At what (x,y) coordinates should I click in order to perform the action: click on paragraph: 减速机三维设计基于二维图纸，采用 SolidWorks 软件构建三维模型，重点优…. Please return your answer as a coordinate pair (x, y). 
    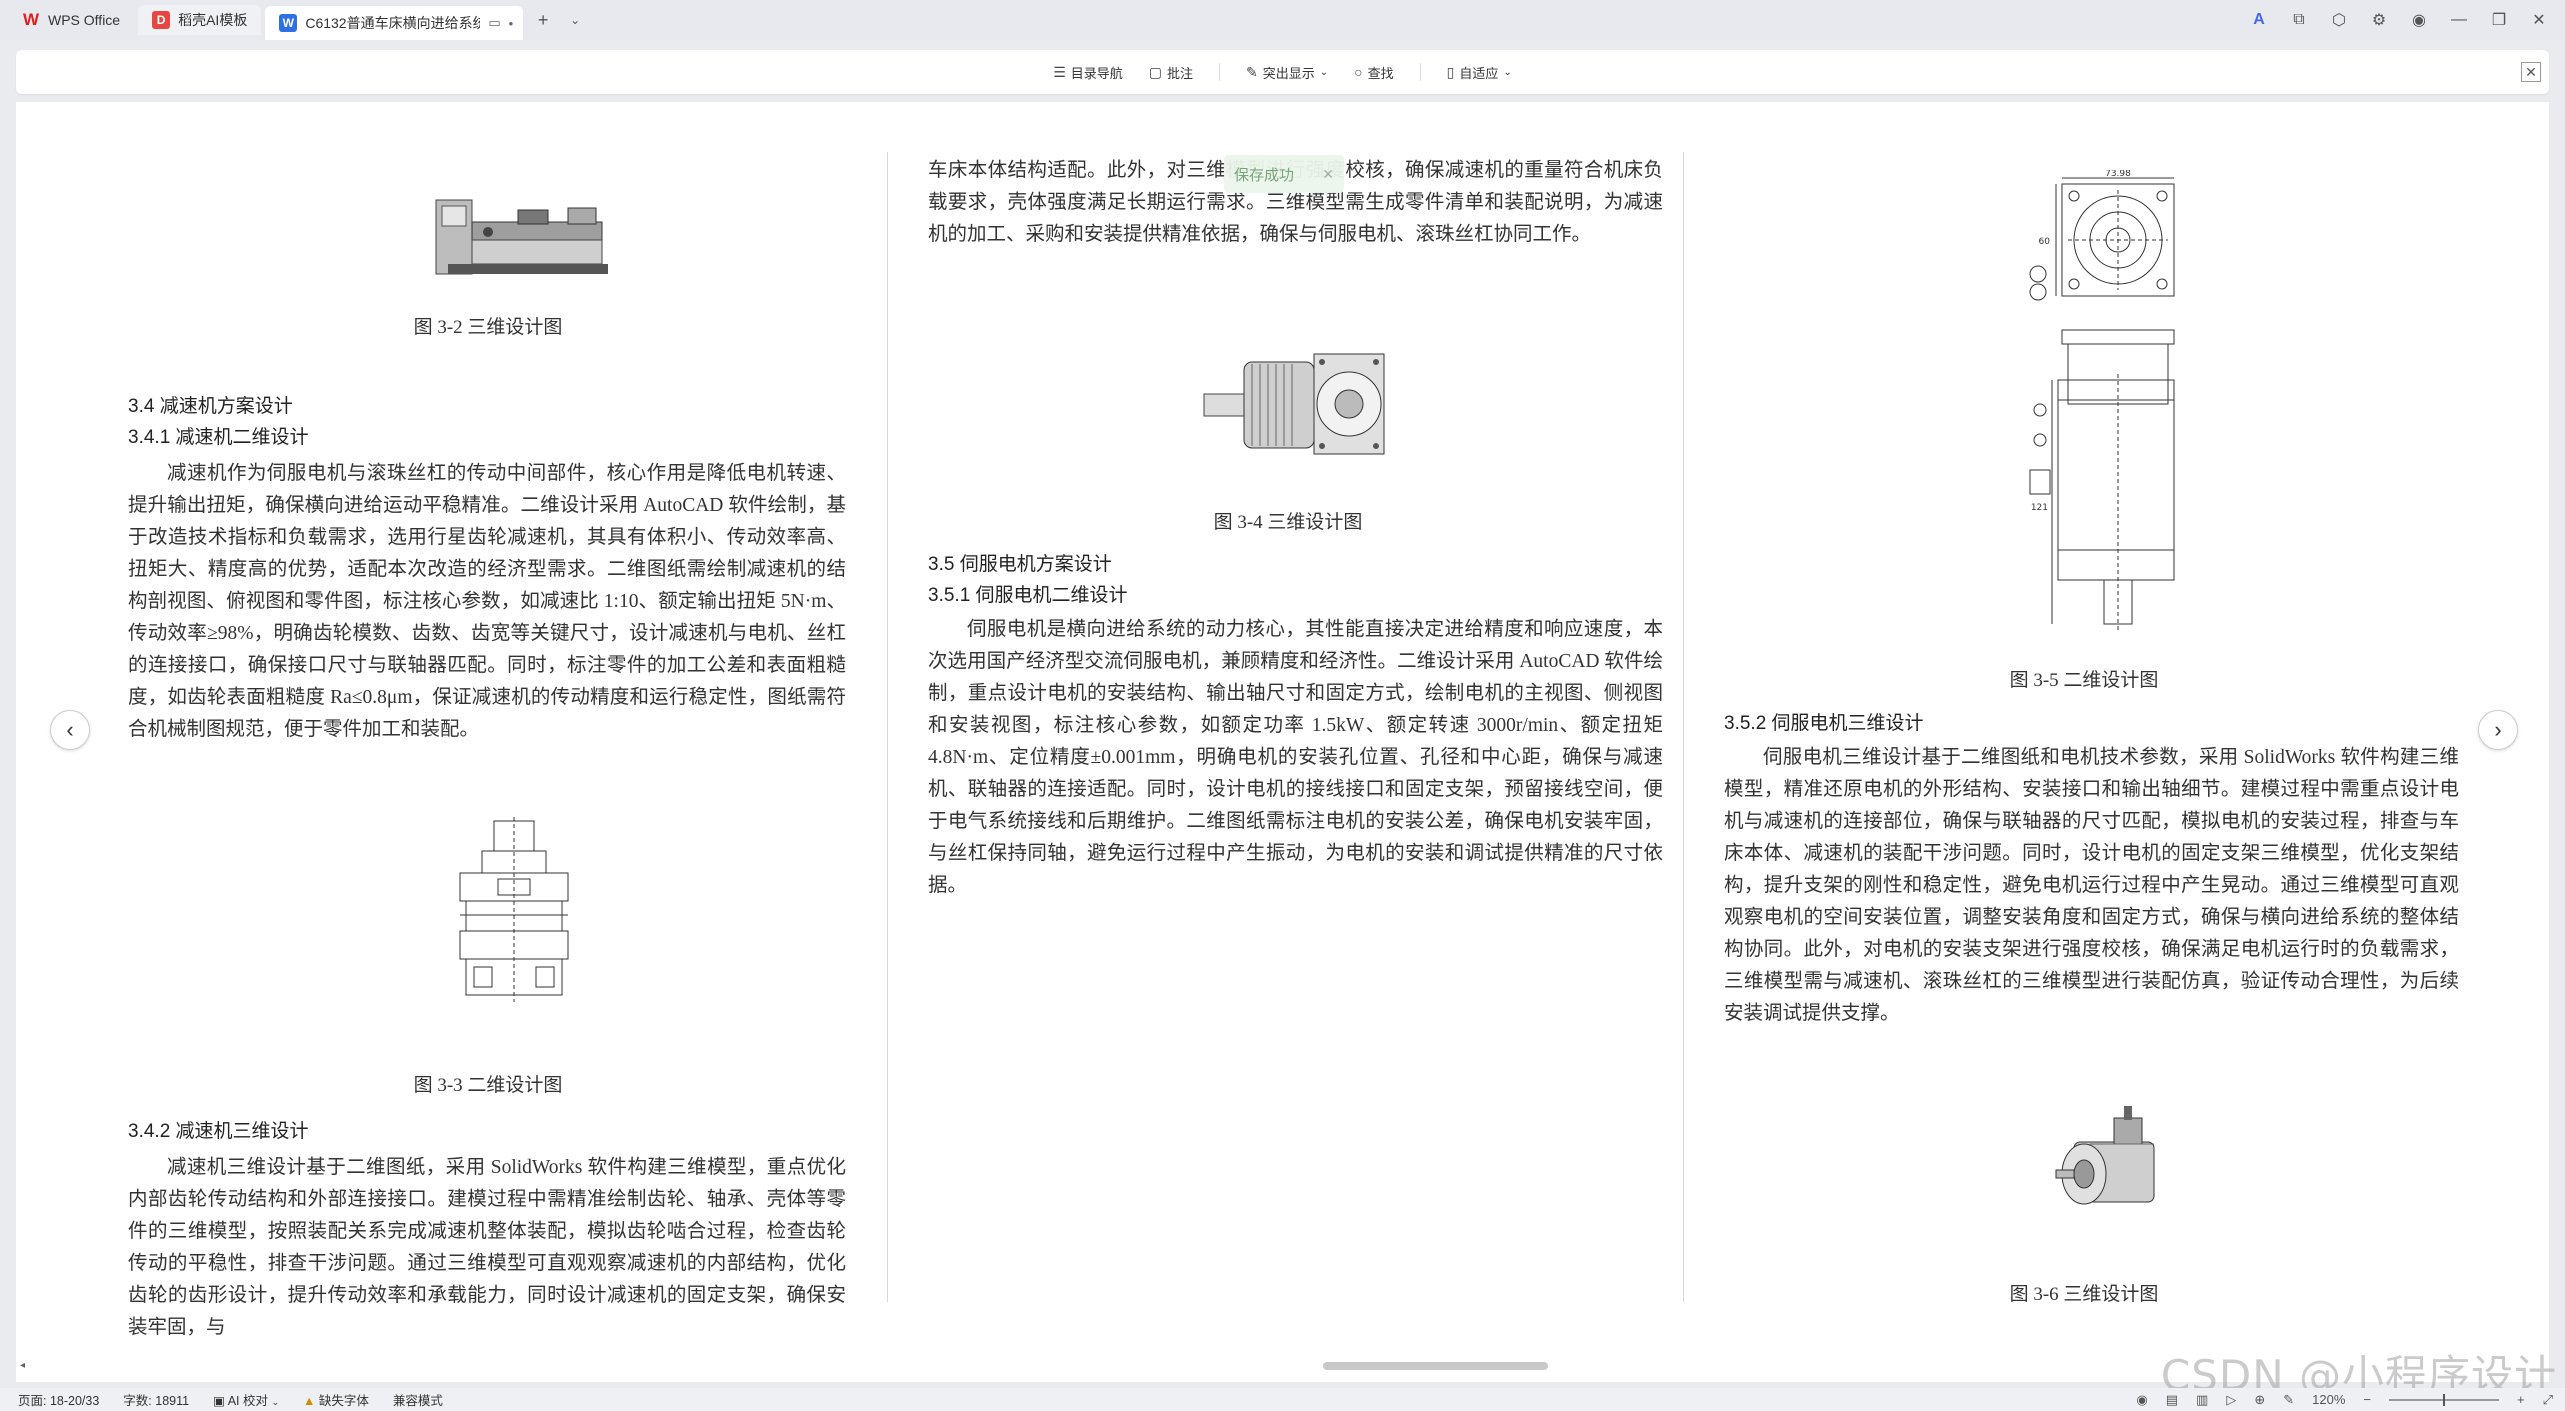
    Looking at the image, I should click on (487, 1247).